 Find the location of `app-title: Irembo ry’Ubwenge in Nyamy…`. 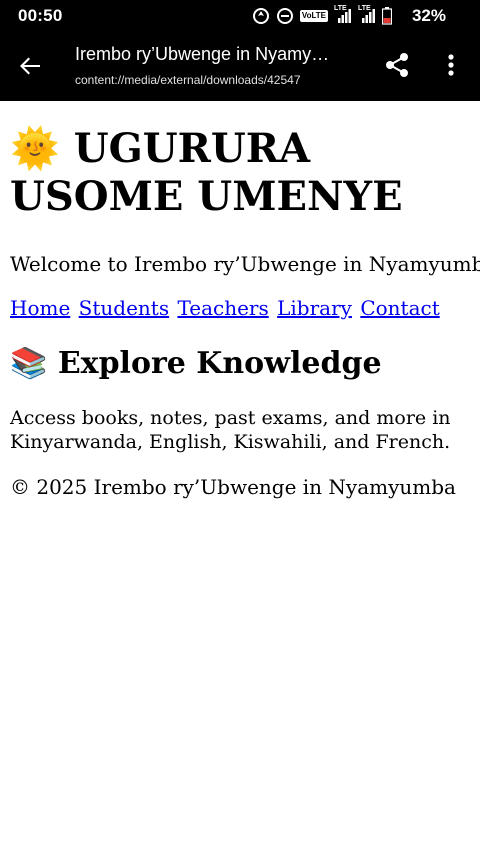

app-title: Irembo ry’Ubwenge in Nyamy… is located at coordinates (202, 54).